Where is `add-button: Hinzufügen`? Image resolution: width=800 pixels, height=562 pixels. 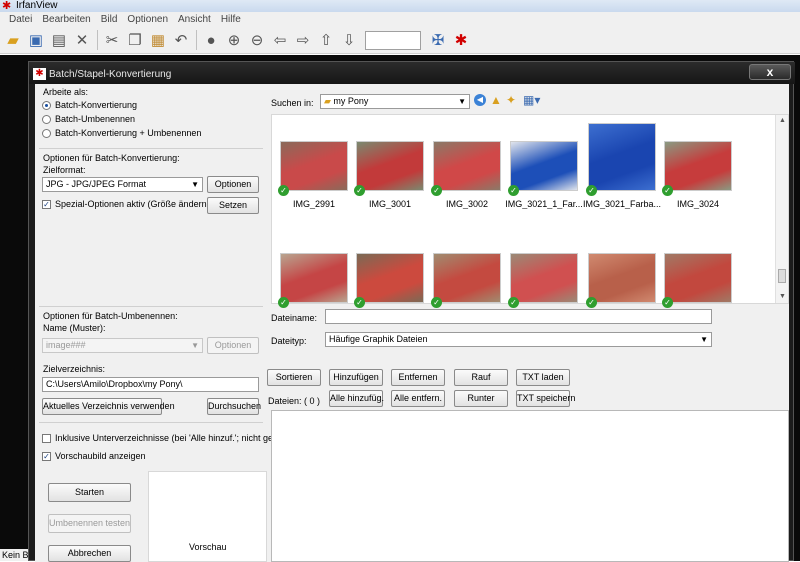
add-button: Hinzufügen is located at coordinates (356, 377).